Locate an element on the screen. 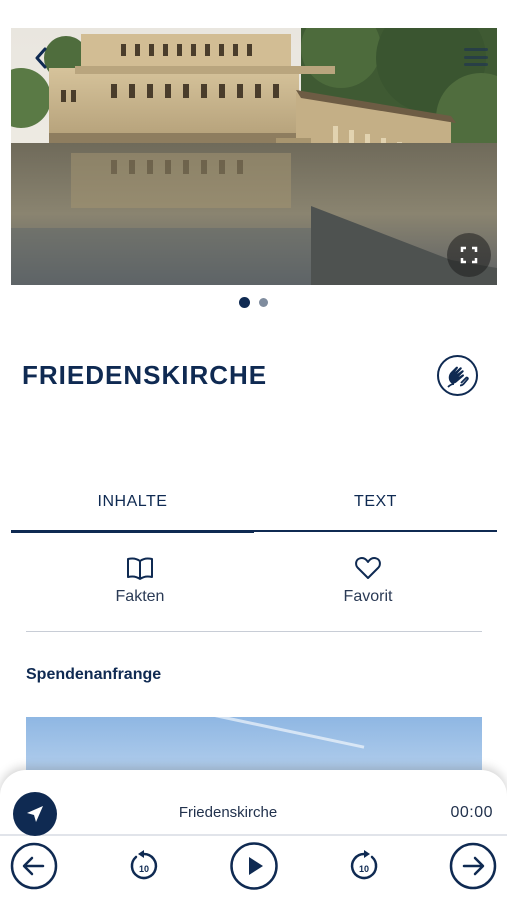  chevron-left-icon is located at coordinates (41, 58).